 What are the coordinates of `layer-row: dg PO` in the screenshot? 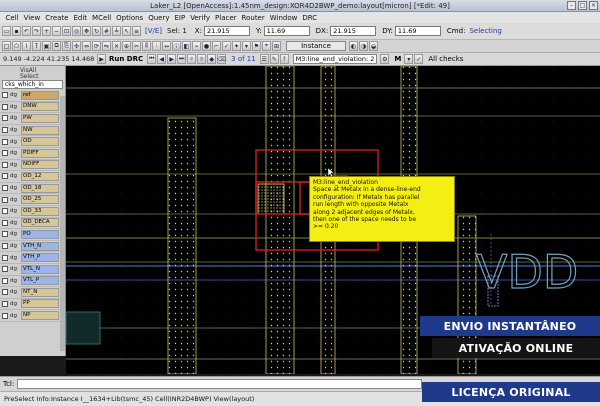 It's located at (32, 235).